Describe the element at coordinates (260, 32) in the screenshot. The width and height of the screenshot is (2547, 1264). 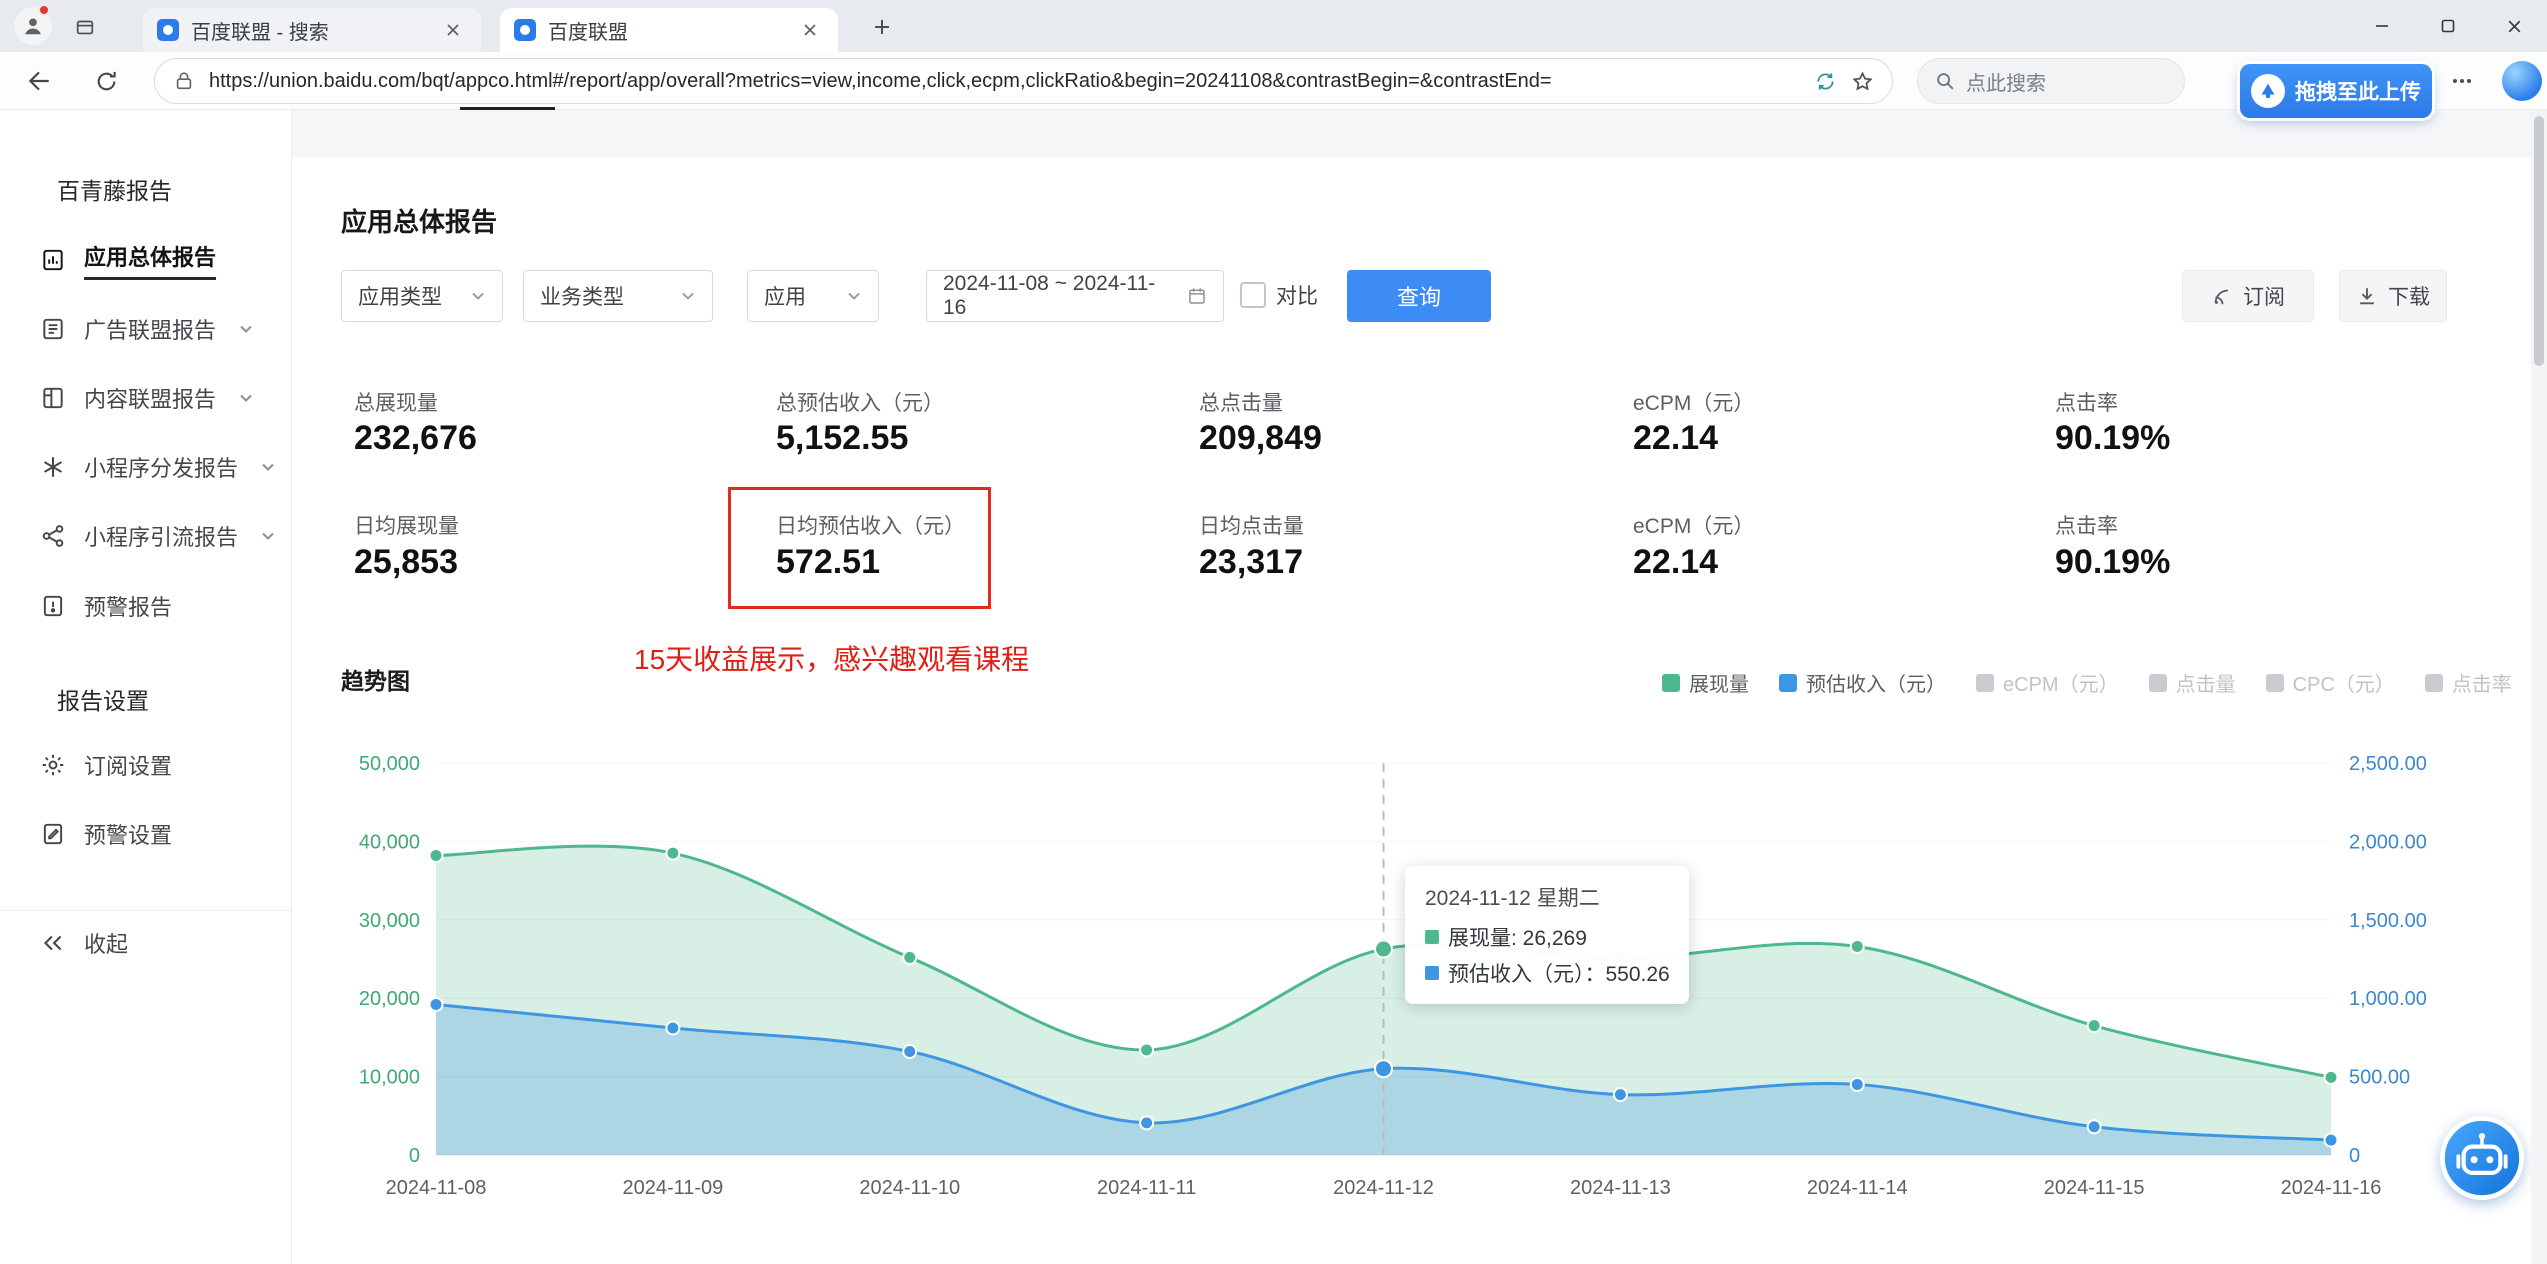
I see `tab-title: 百度联盟 - 搜索` at that location.